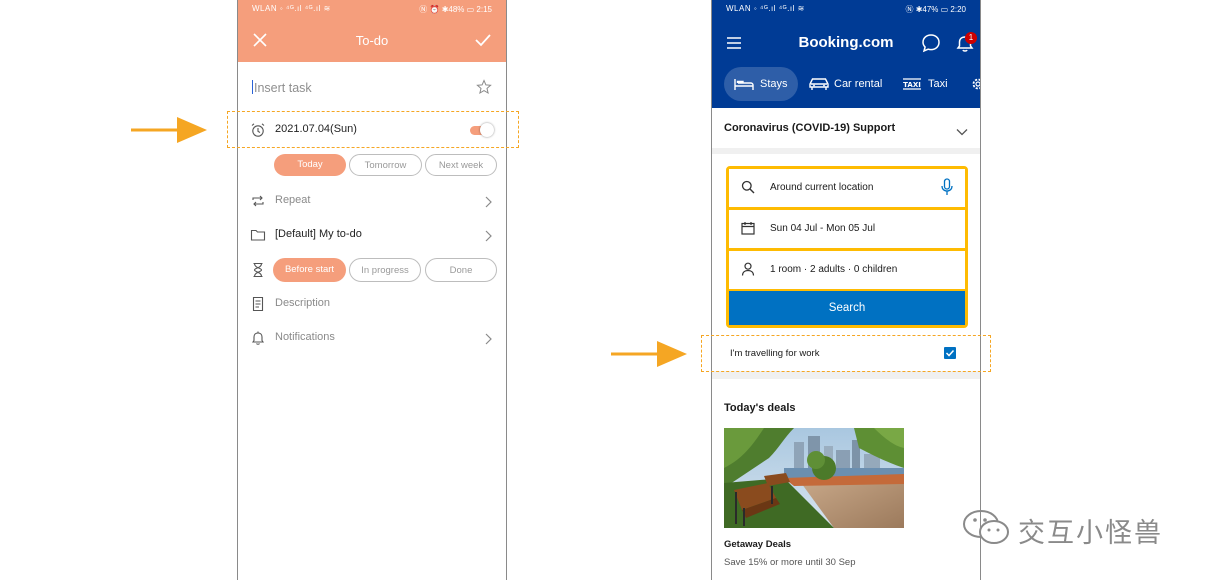  What do you see at coordinates (931, 45) in the screenshot?
I see `chat-bubble-icon` at bounding box center [931, 45].